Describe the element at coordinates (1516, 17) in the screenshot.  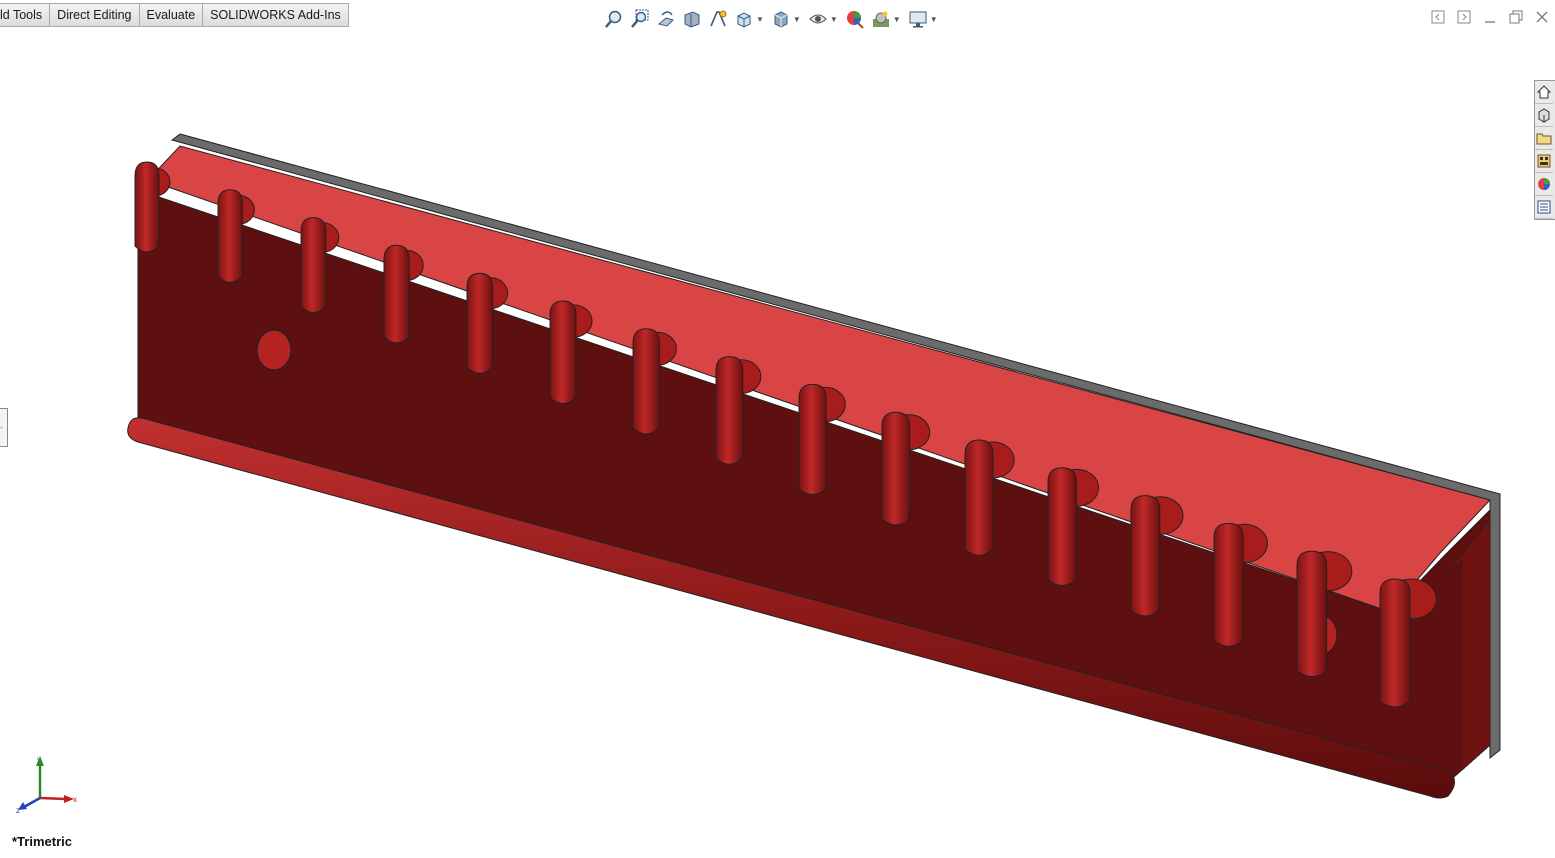
I see `restore-icon` at that location.